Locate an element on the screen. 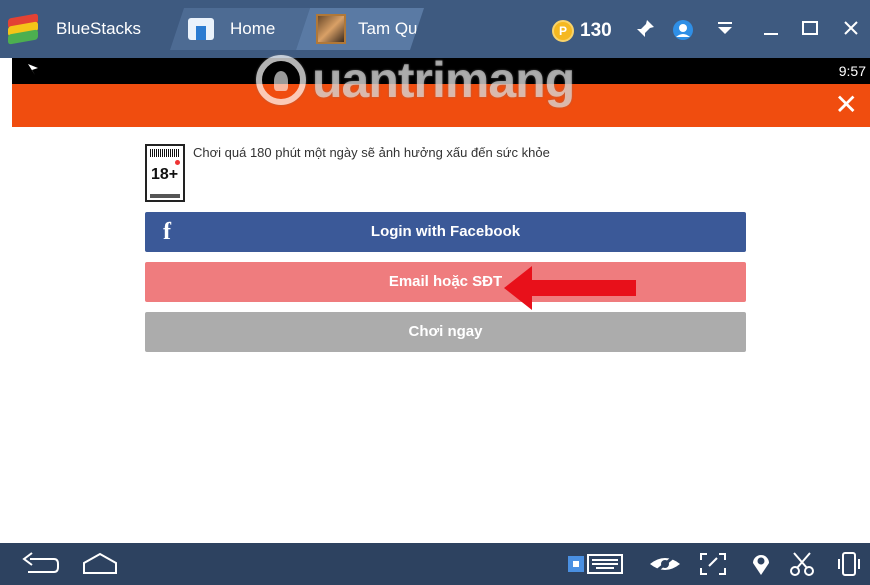 This screenshot has width=870, height=585. fullscreen-icon is located at coordinates (713, 564).